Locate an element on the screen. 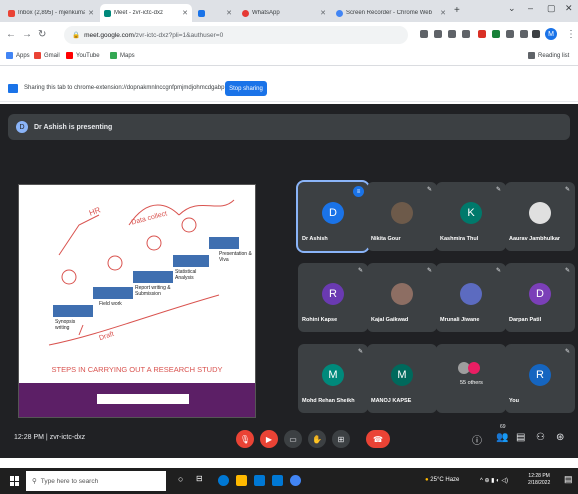 The height and width of the screenshot is (494, 578). menu-icon: ⋮ is located at coordinates (571, 34).